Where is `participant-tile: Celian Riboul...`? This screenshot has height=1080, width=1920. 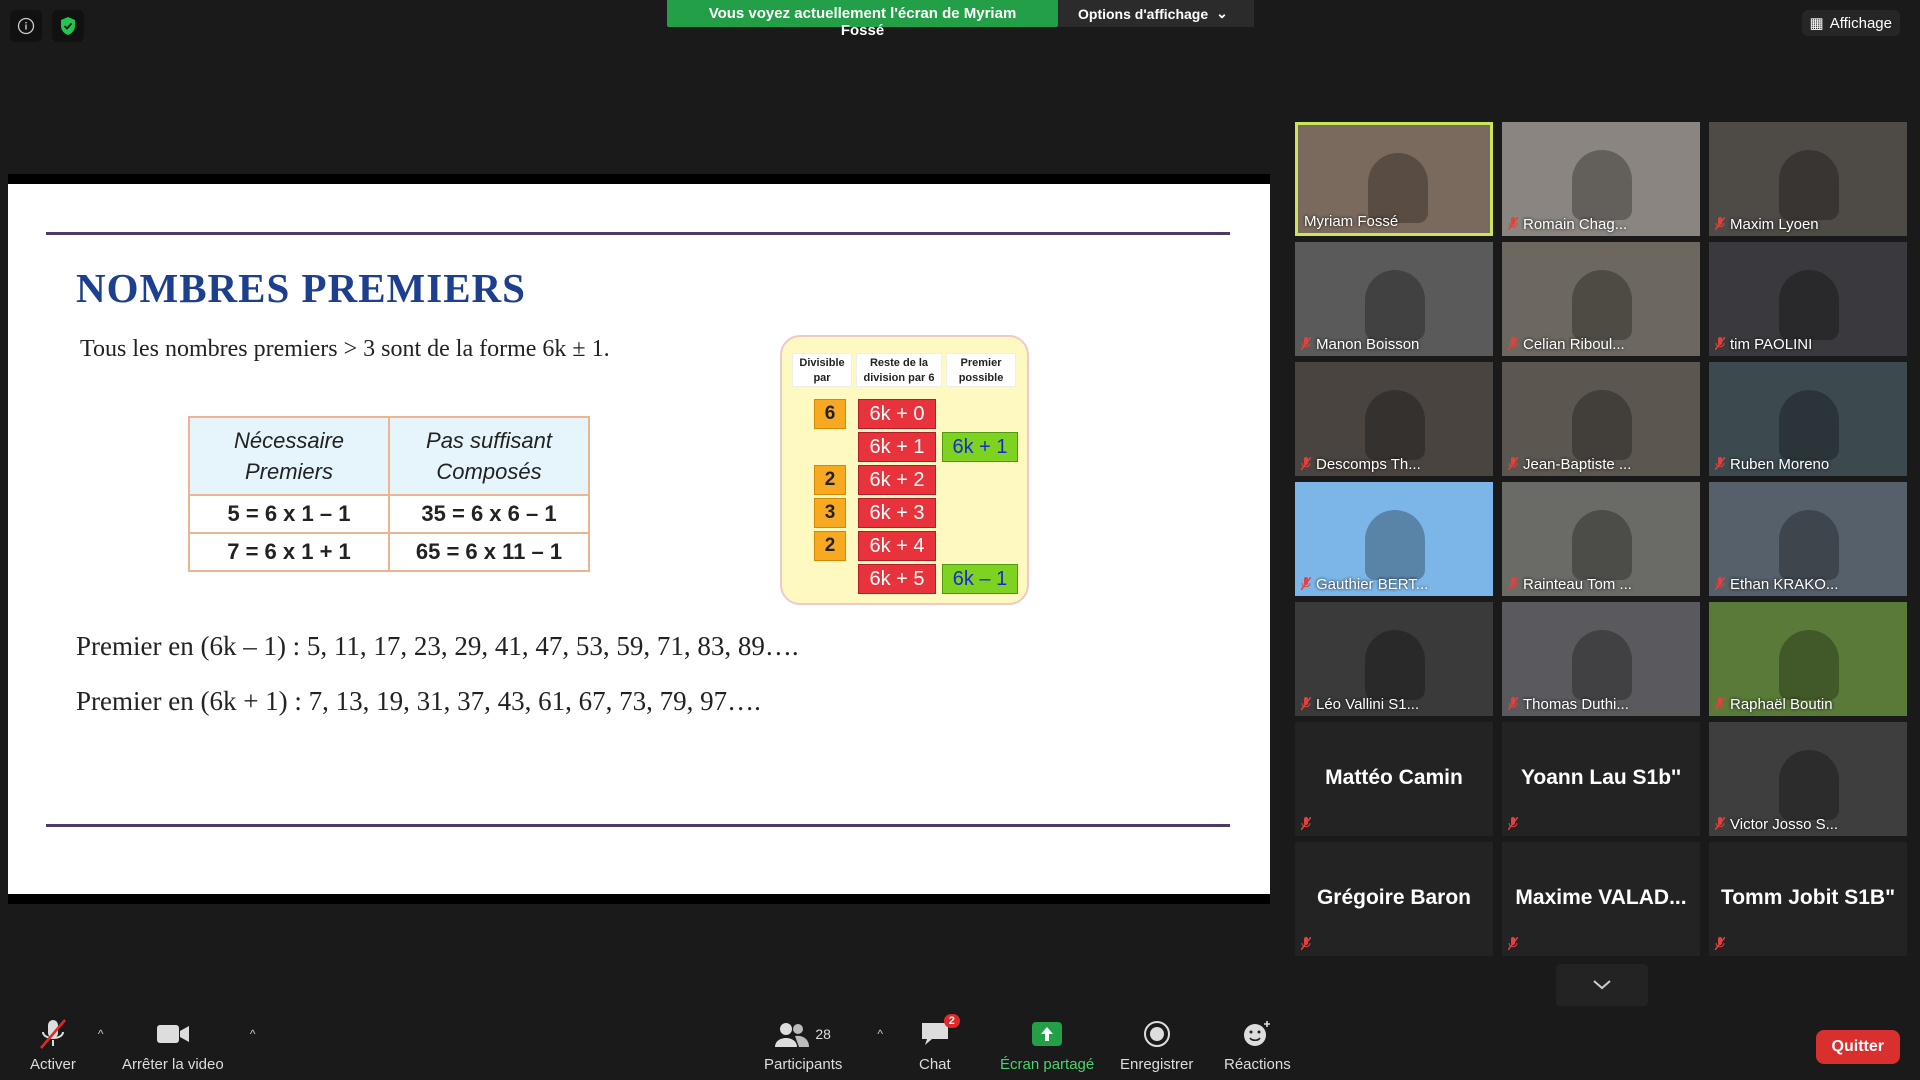
participant-tile: Celian Riboul... is located at coordinates (1601, 299).